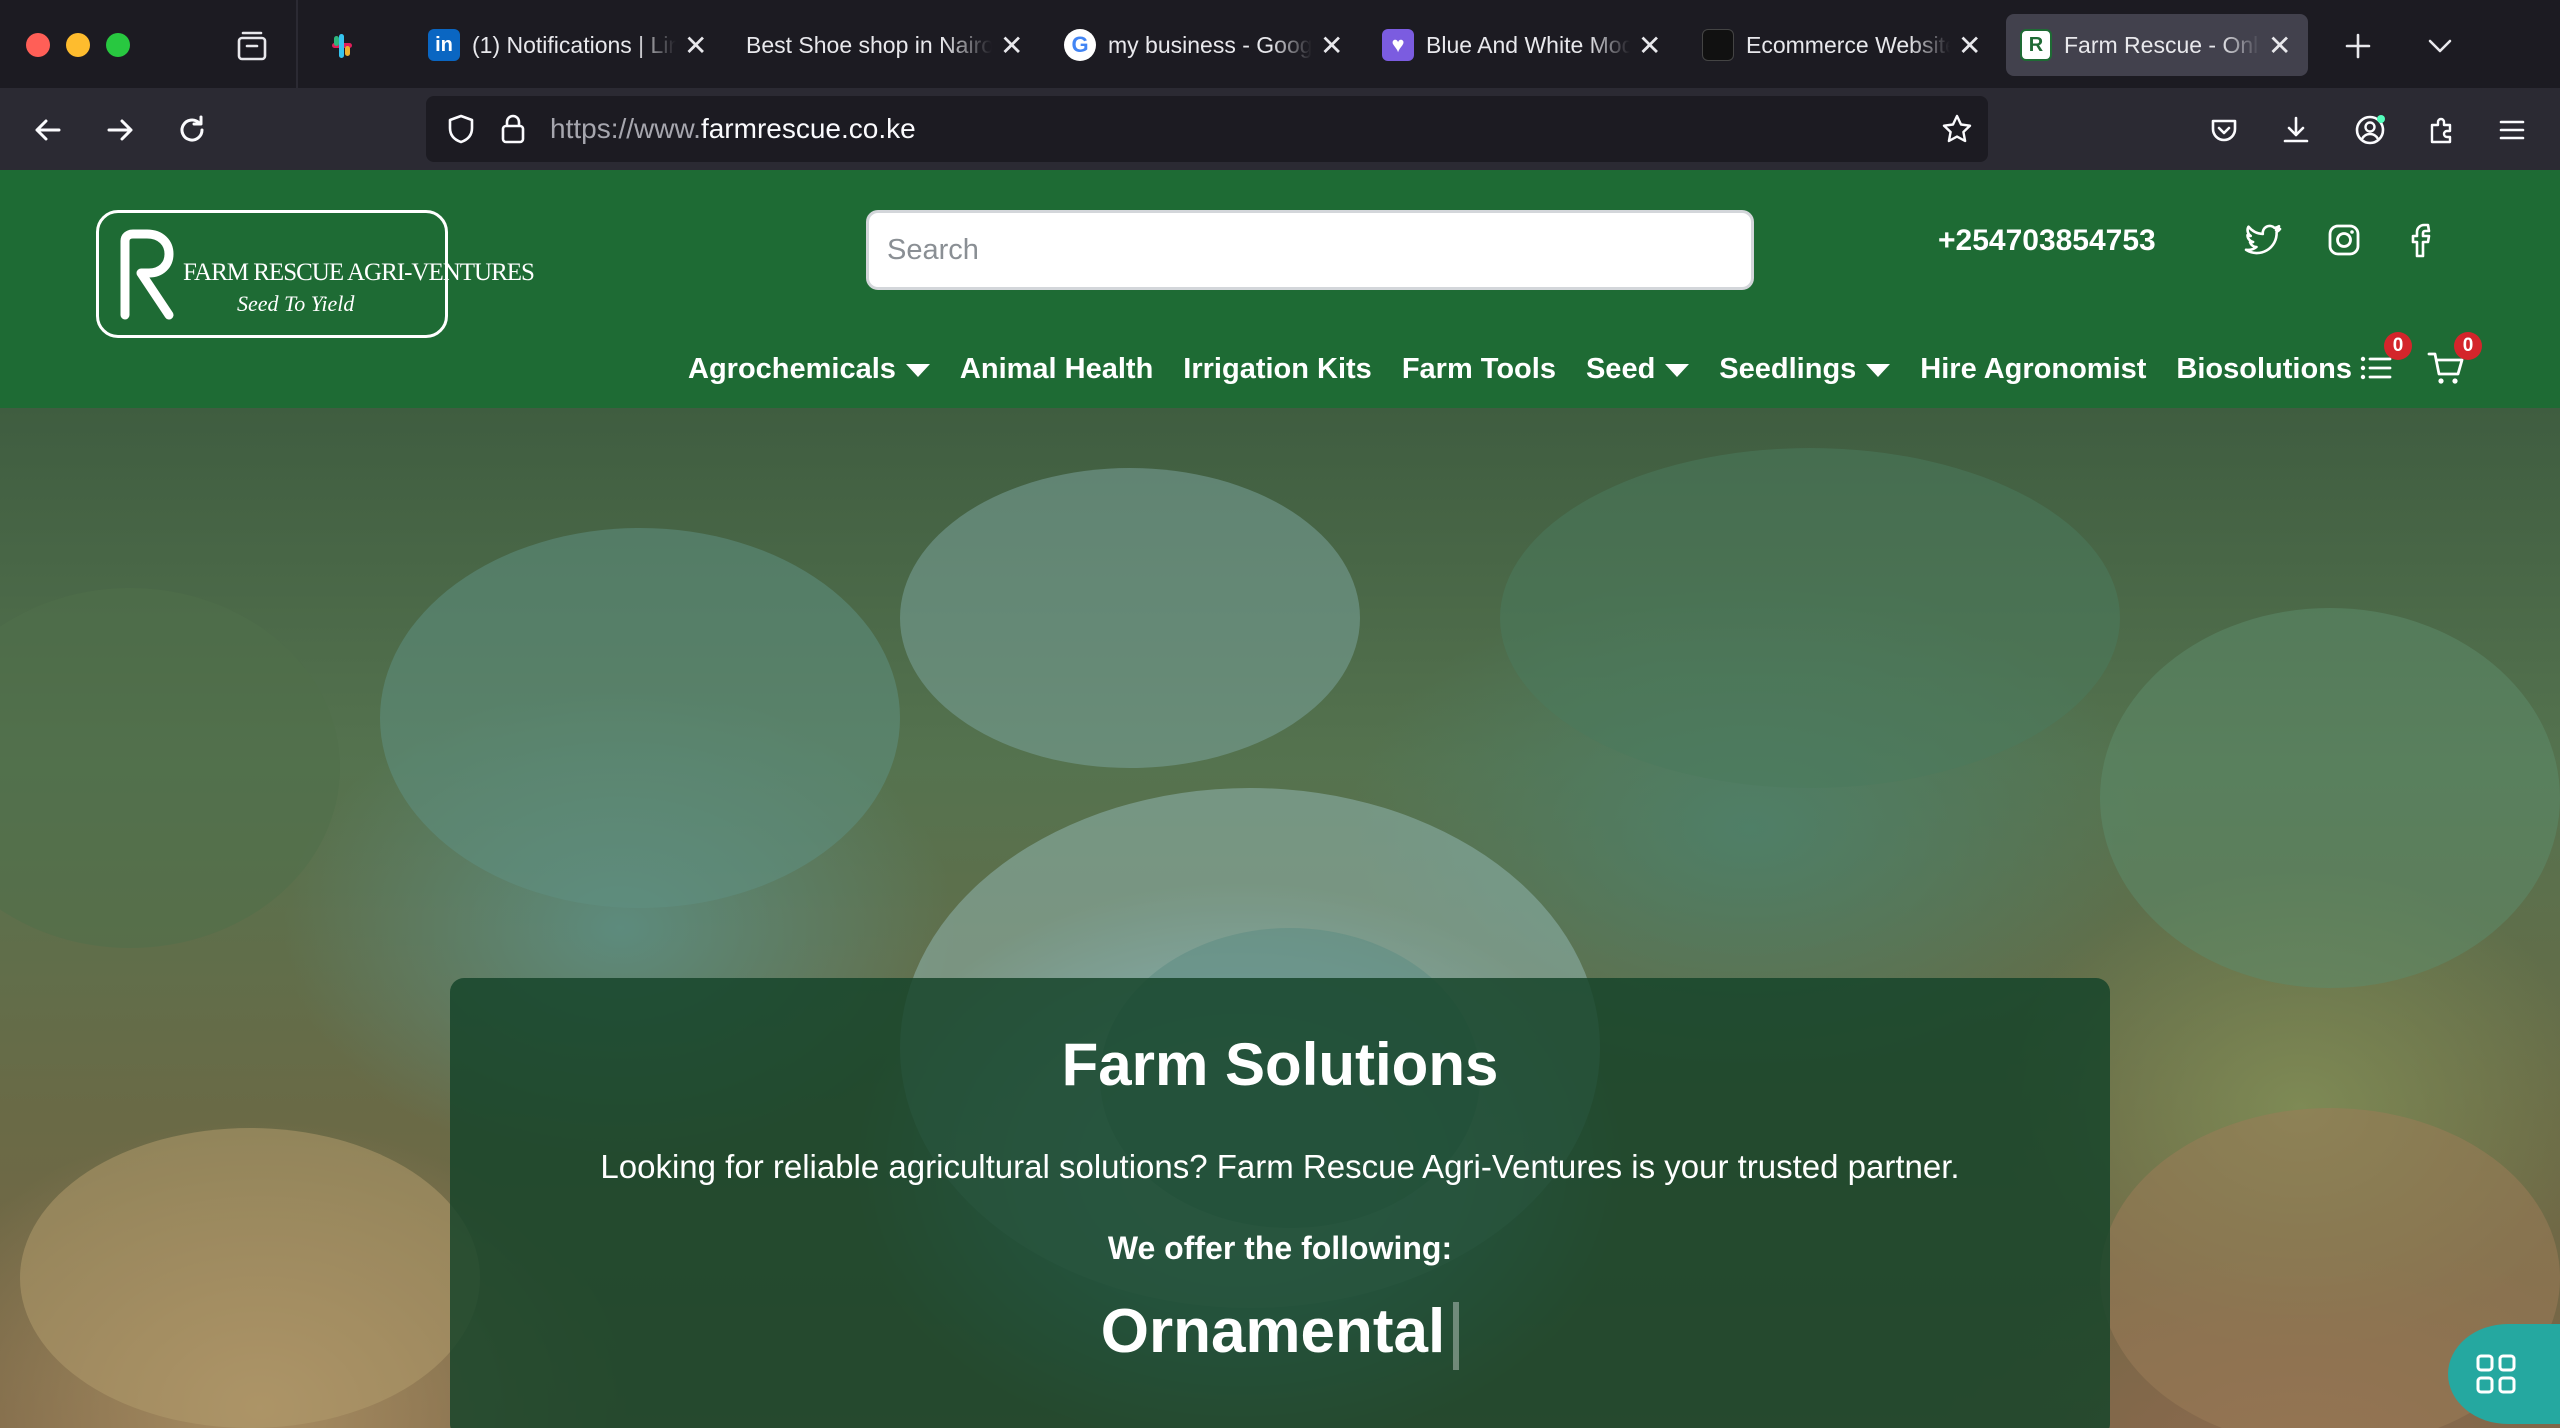 The height and width of the screenshot is (1428, 2560). I want to click on account-icon, so click(2370, 130).